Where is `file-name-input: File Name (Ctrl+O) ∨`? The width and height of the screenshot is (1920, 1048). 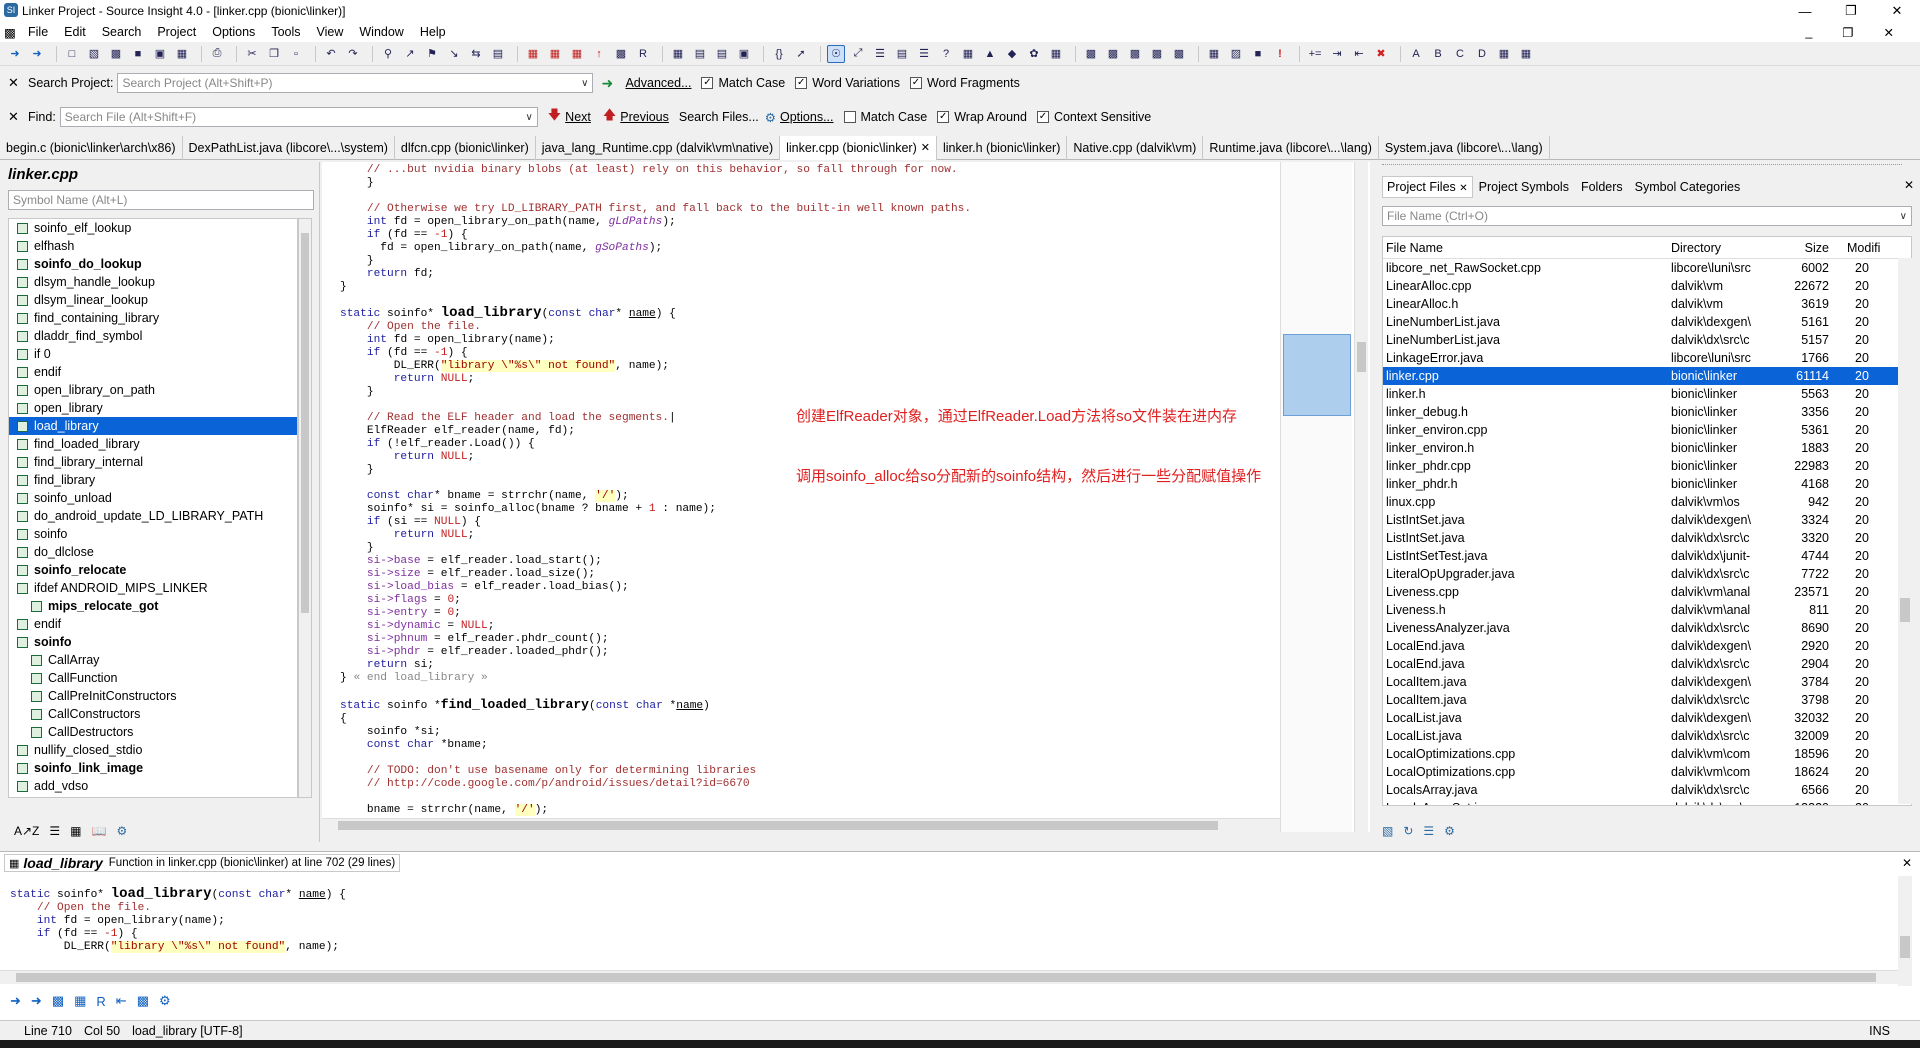 file-name-input: File Name (Ctrl+O) ∨ is located at coordinates (1647, 216).